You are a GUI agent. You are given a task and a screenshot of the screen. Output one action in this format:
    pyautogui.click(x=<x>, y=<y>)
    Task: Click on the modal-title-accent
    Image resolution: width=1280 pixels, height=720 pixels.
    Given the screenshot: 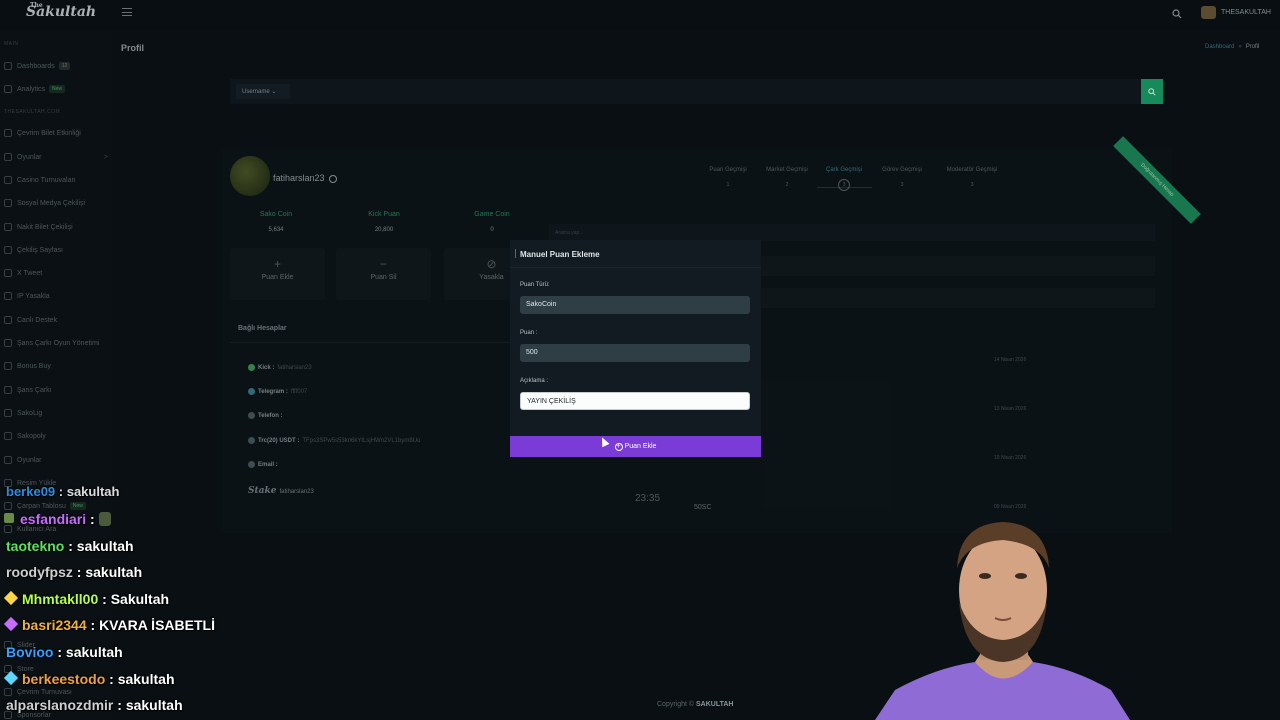 What is the action you would take?
    pyautogui.click(x=515, y=253)
    